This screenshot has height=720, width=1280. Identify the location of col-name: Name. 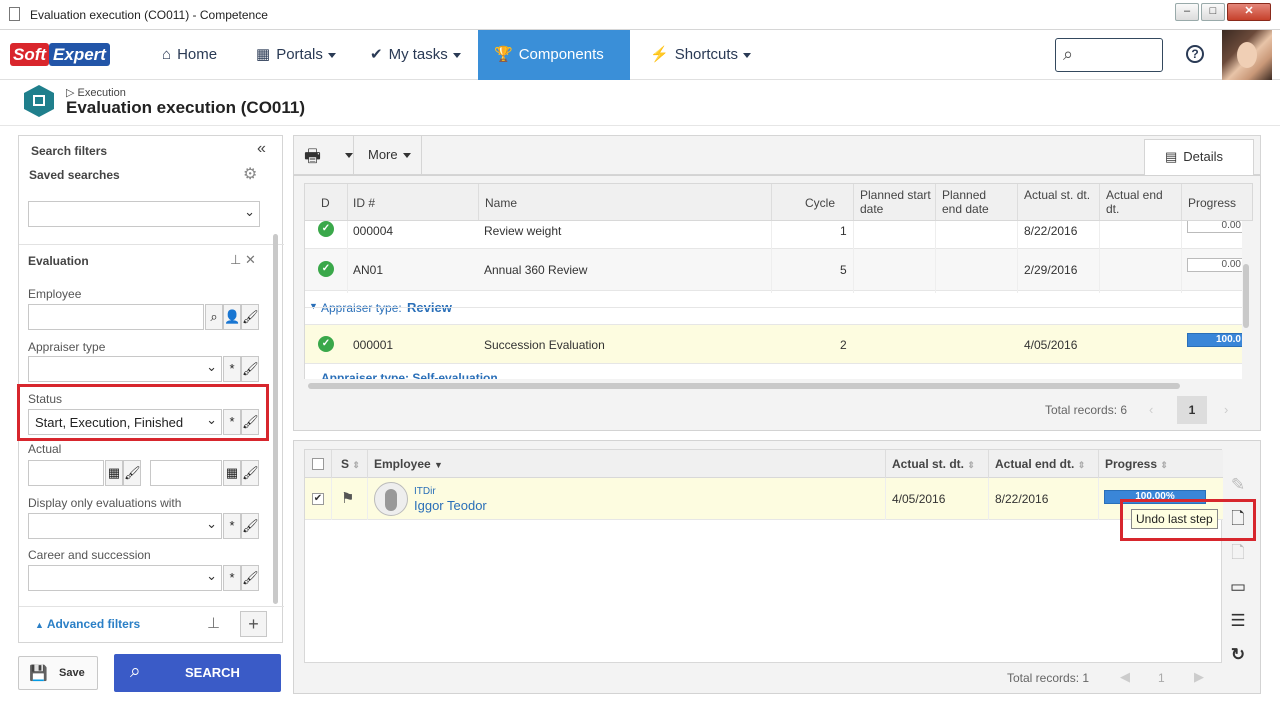
(501, 203).